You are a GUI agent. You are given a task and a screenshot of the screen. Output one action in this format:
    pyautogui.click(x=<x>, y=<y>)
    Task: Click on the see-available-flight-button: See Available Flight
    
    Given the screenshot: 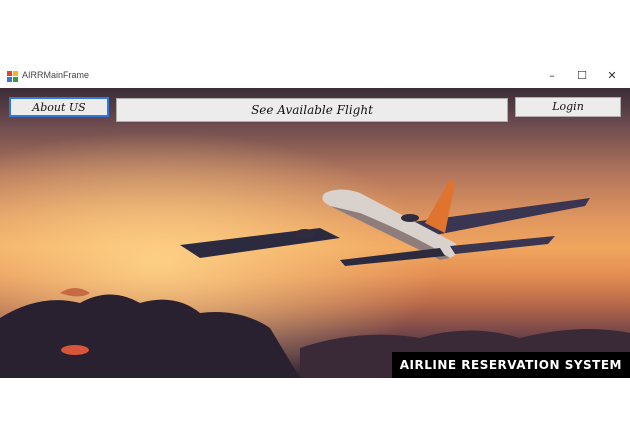 What is the action you would take?
    pyautogui.click(x=312, y=110)
    